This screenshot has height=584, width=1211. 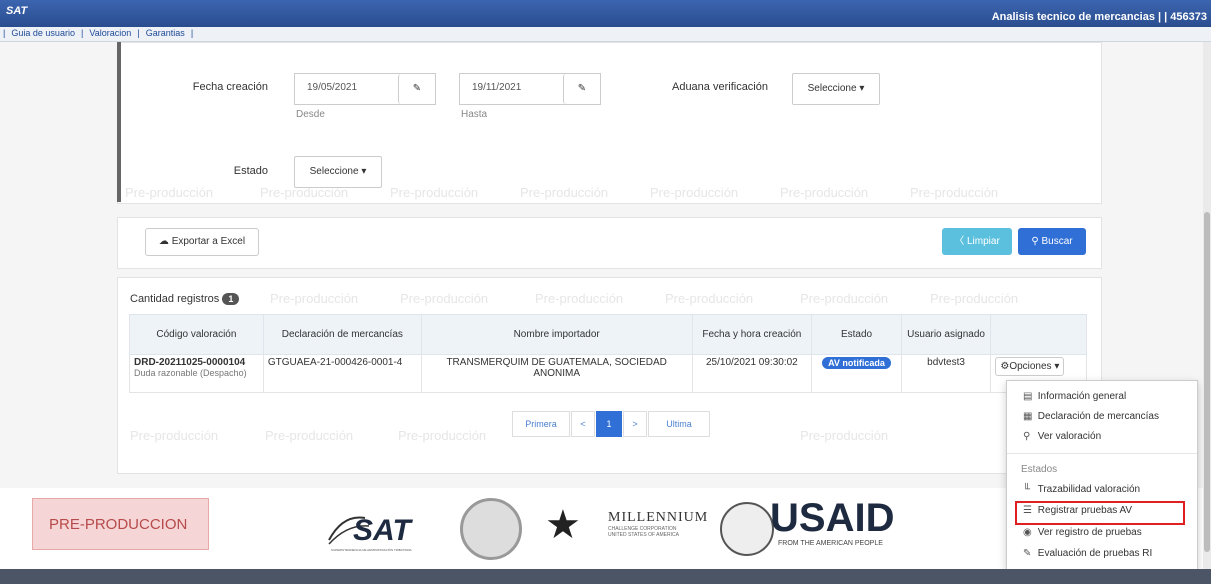 What do you see at coordinates (190, 373) in the screenshot?
I see `codigo-sub: Duda razonable (Despacho)` at bounding box center [190, 373].